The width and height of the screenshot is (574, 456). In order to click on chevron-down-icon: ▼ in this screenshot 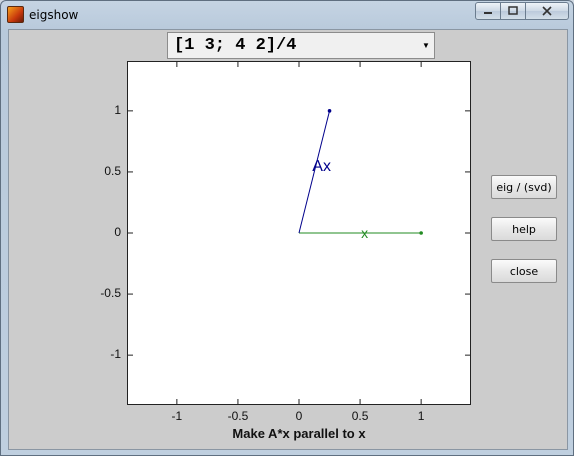, I will do `click(426, 45)`.